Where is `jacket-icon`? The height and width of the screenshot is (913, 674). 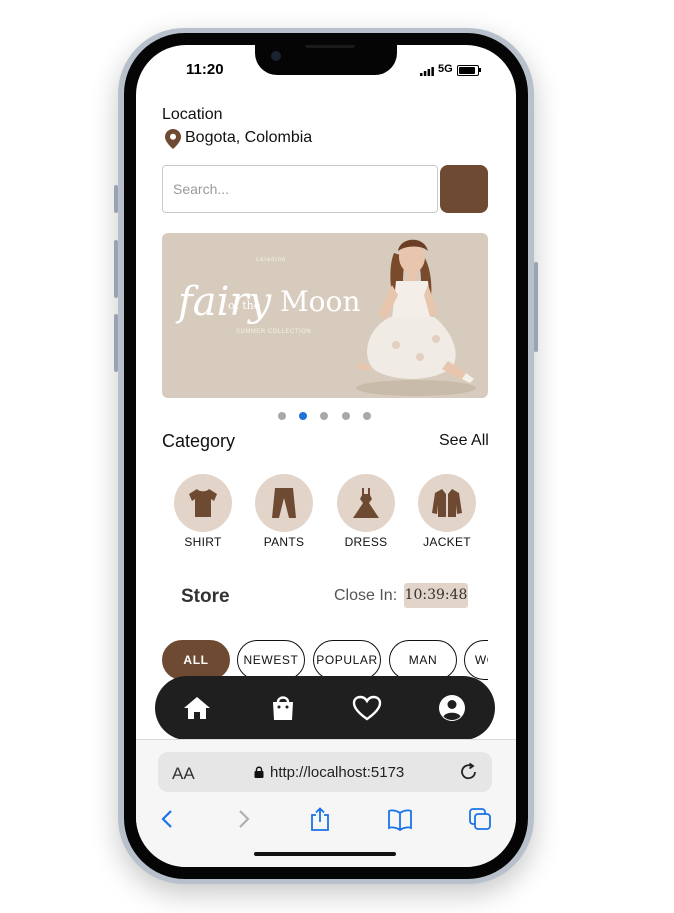 jacket-icon is located at coordinates (447, 503).